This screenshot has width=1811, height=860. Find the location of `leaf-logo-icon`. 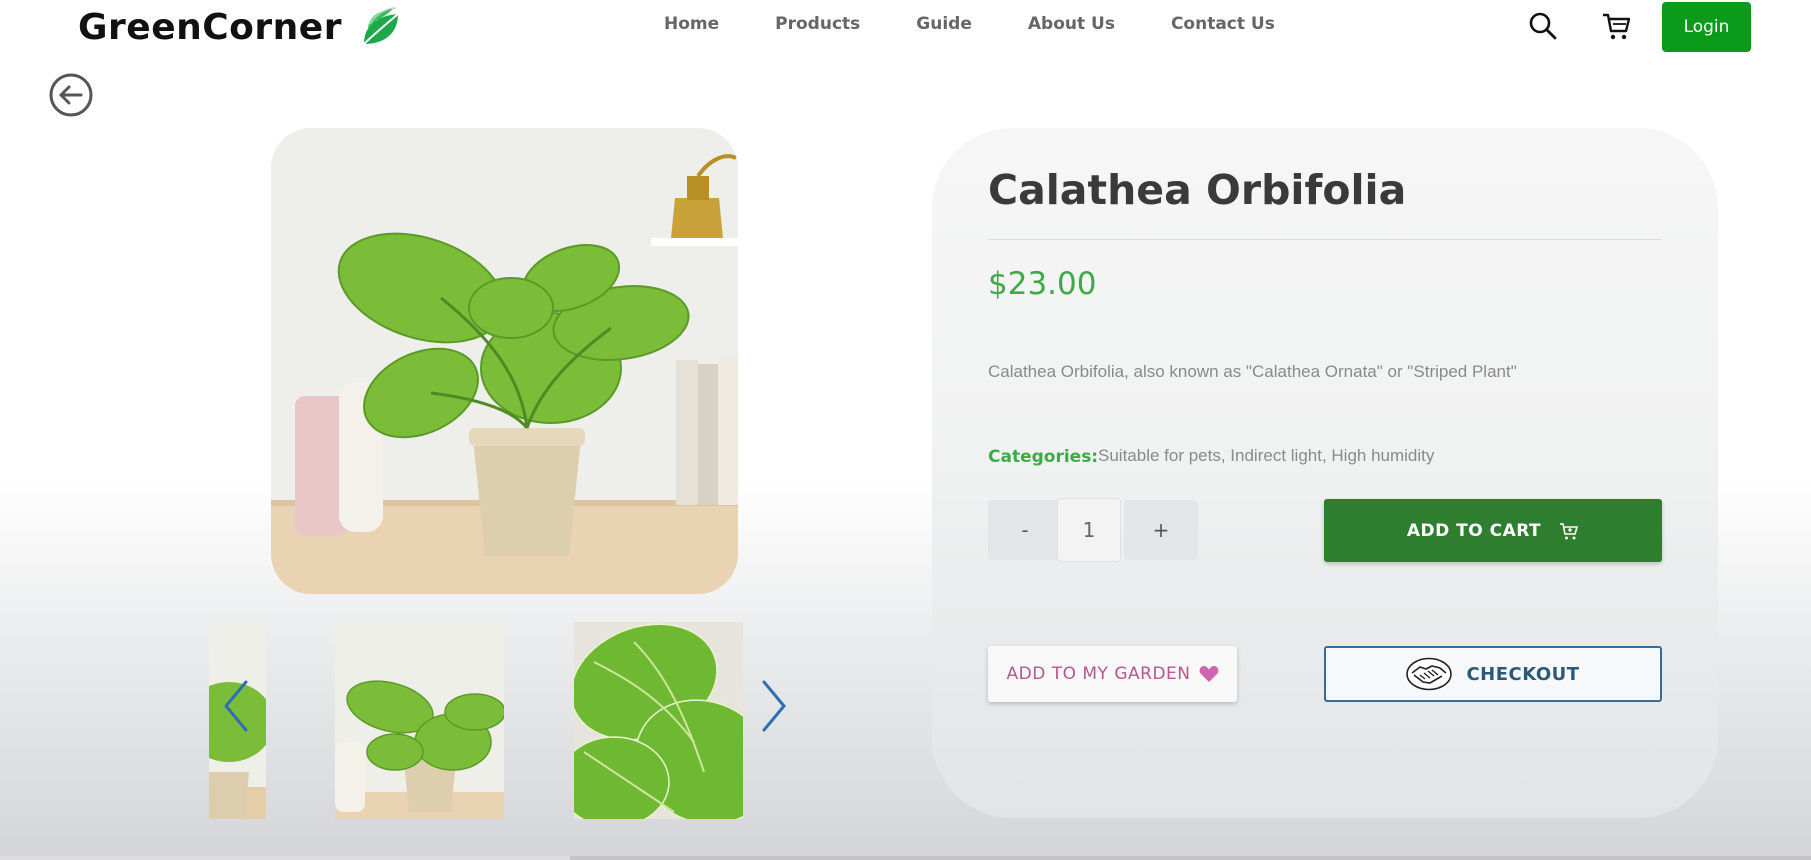

leaf-logo-icon is located at coordinates (381, 26).